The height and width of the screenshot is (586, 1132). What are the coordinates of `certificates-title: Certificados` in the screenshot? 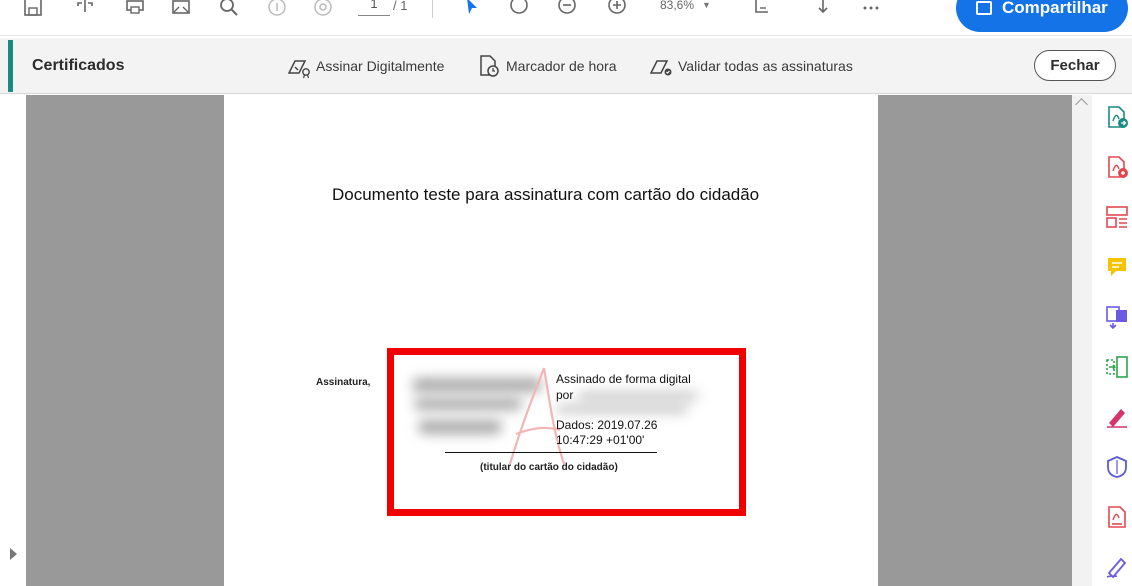 It's located at (78, 65).